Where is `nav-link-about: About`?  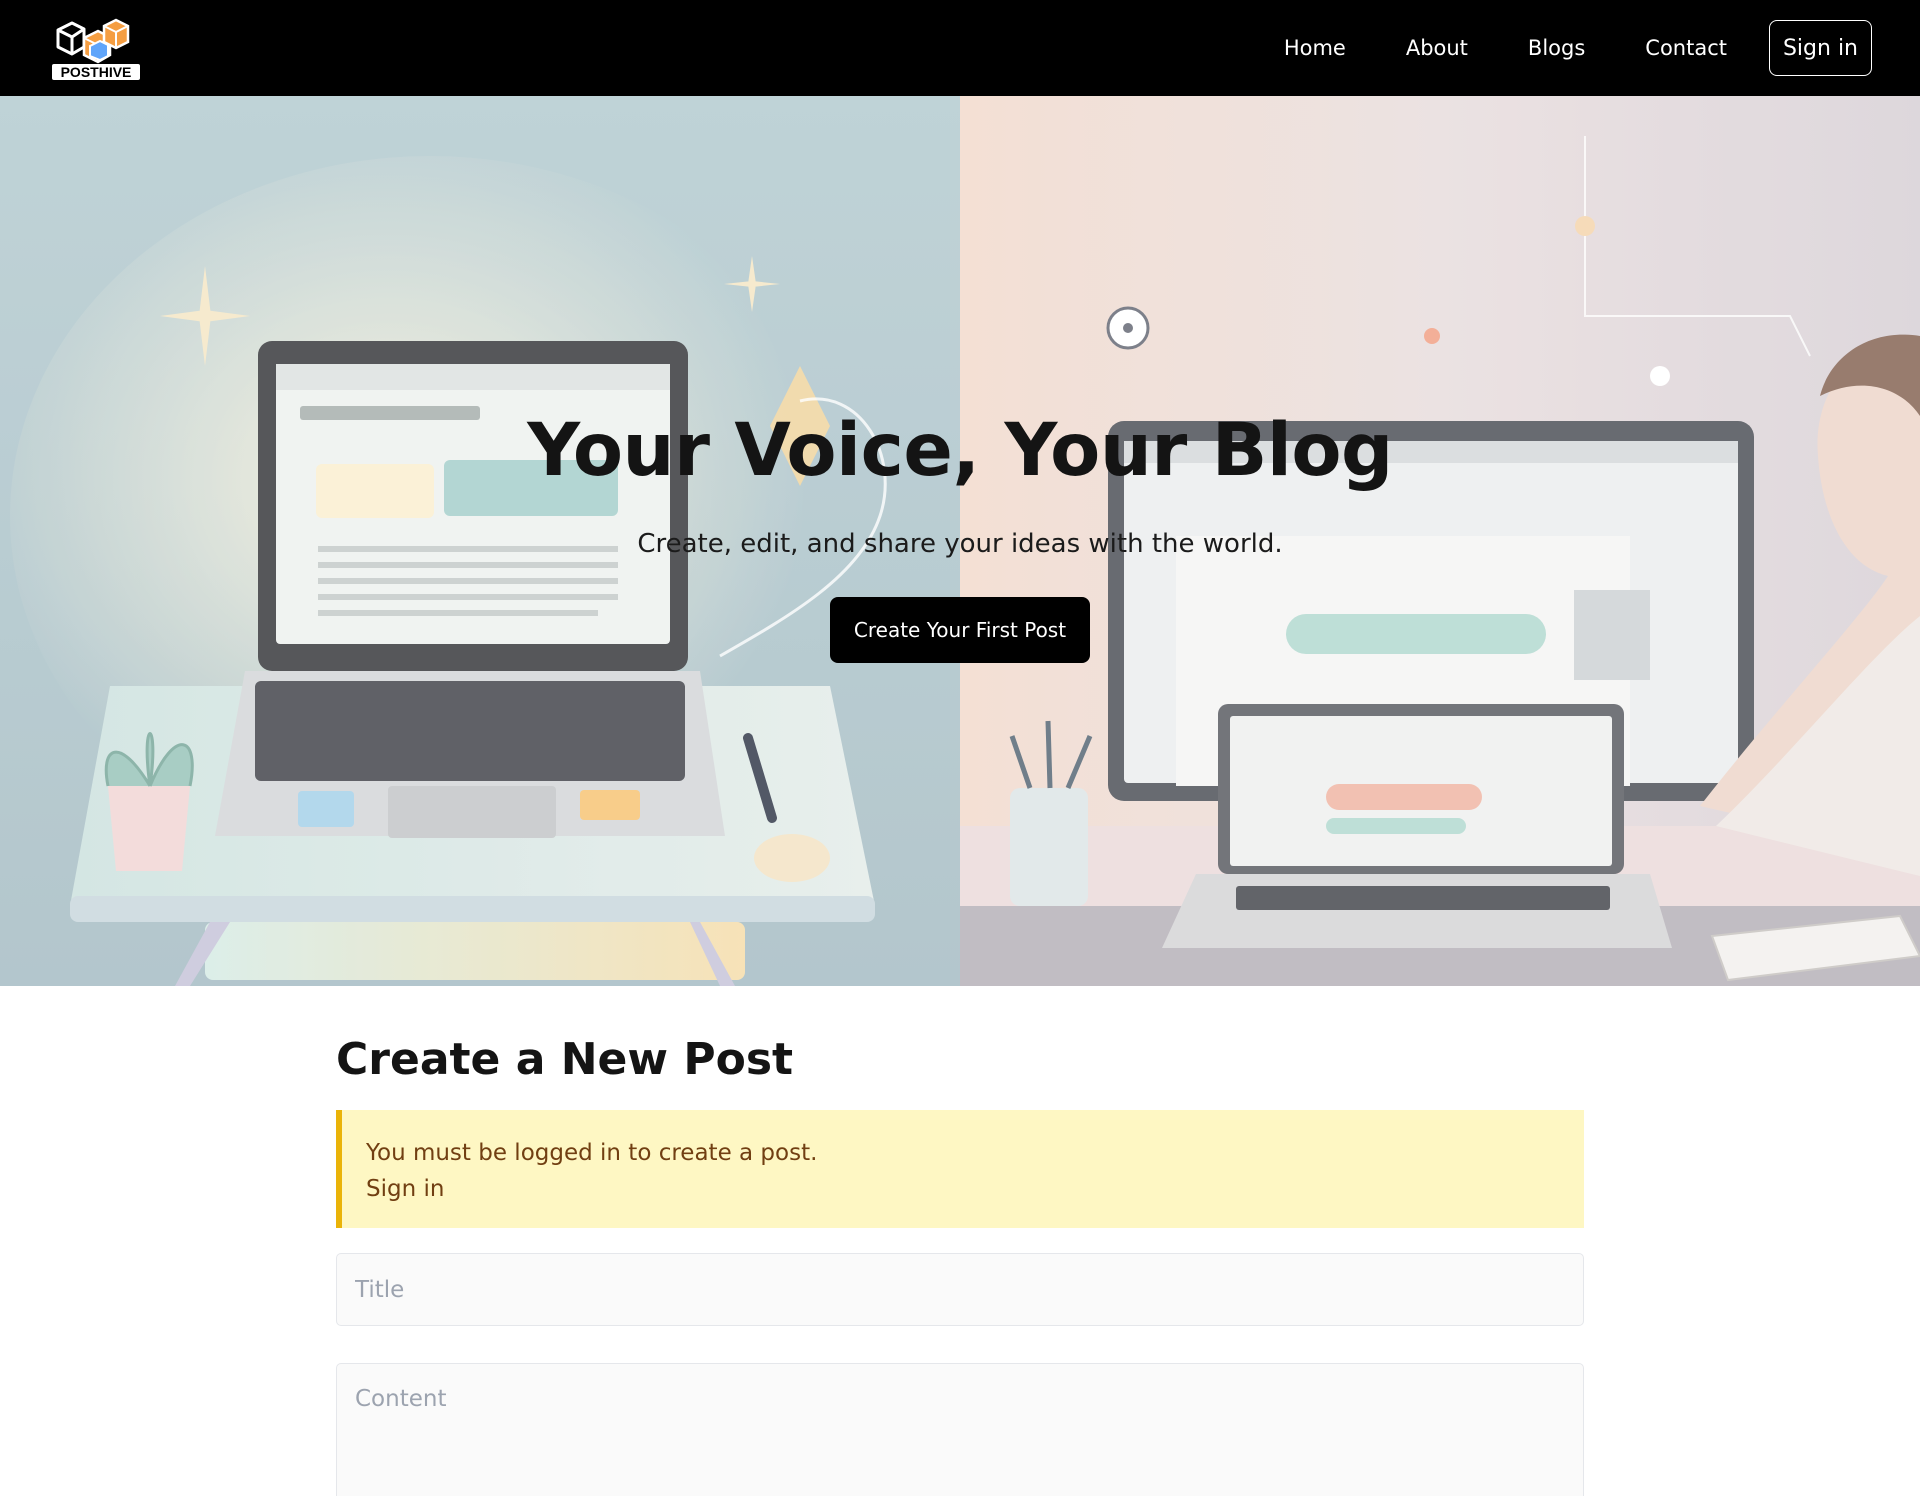
nav-link-about: About is located at coordinates (1437, 48).